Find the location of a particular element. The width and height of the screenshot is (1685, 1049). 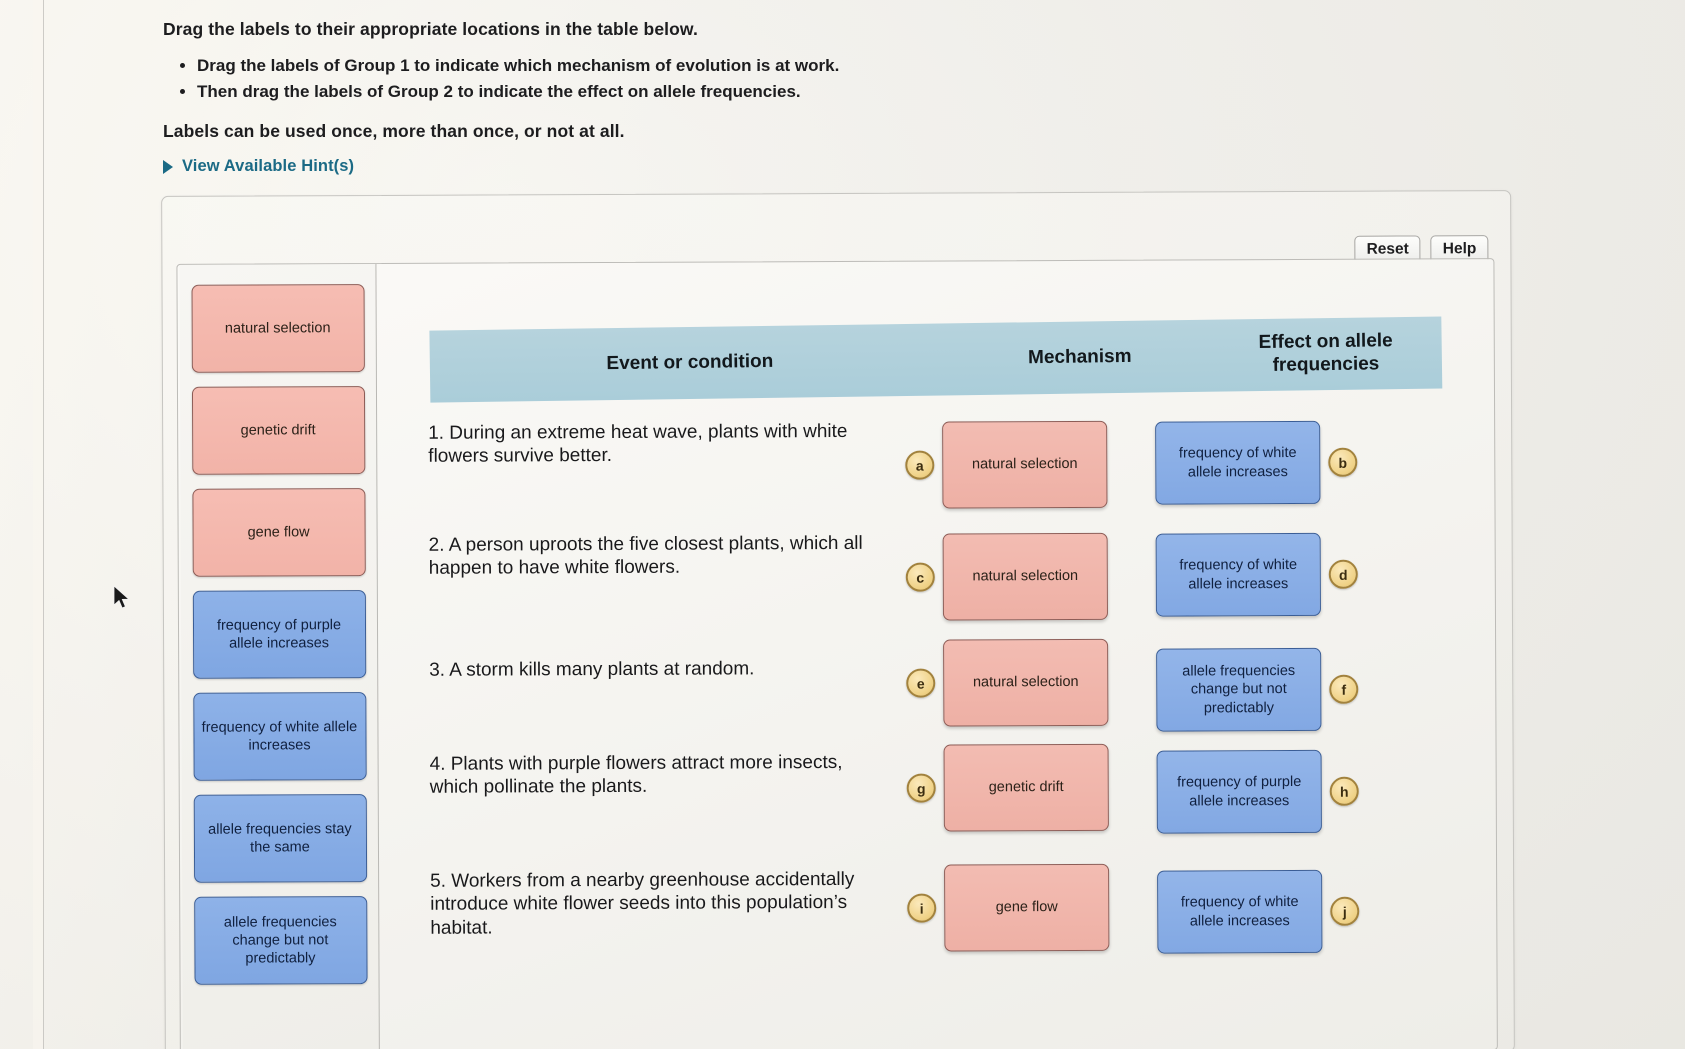

view-hints-toggle: View Available Hint(s) is located at coordinates (258, 166).